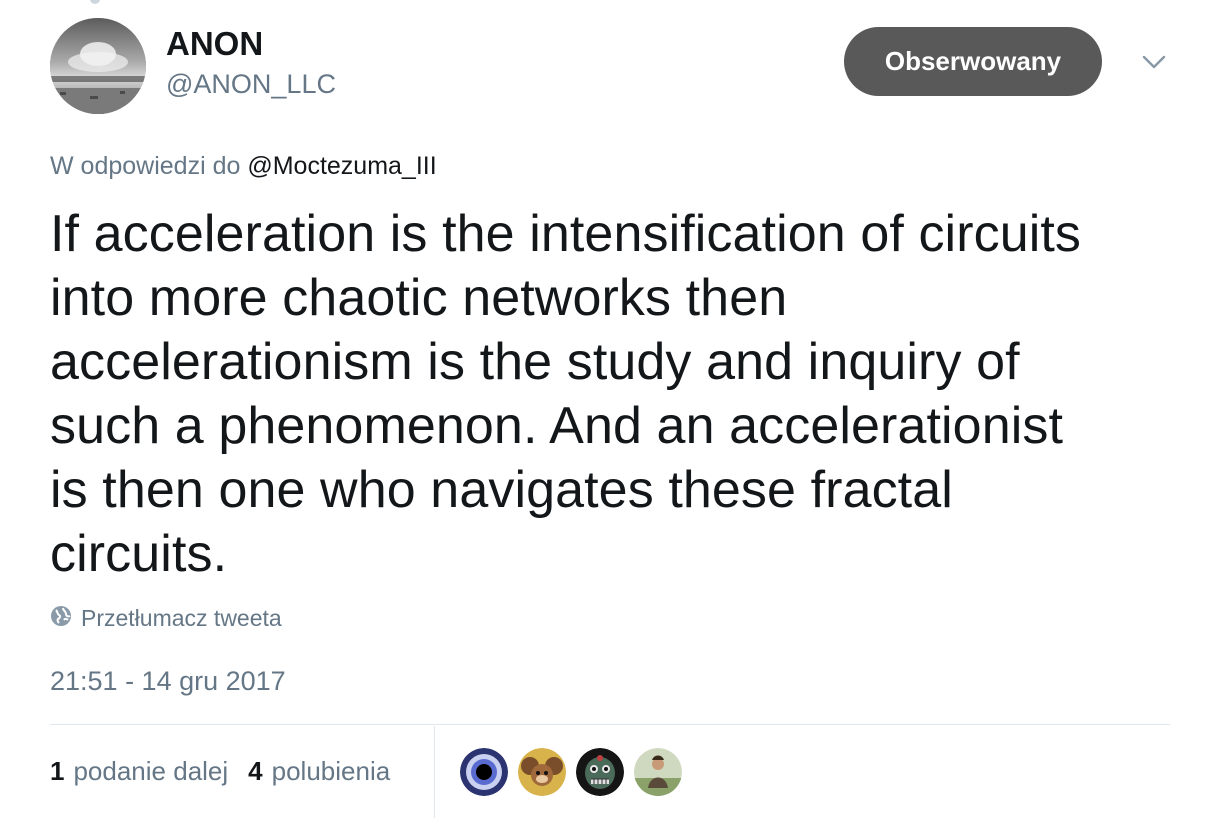 The height and width of the screenshot is (818, 1222). What do you see at coordinates (168, 681) in the screenshot?
I see `tweet-timestamp: 21:51 - 14 gru 2017` at bounding box center [168, 681].